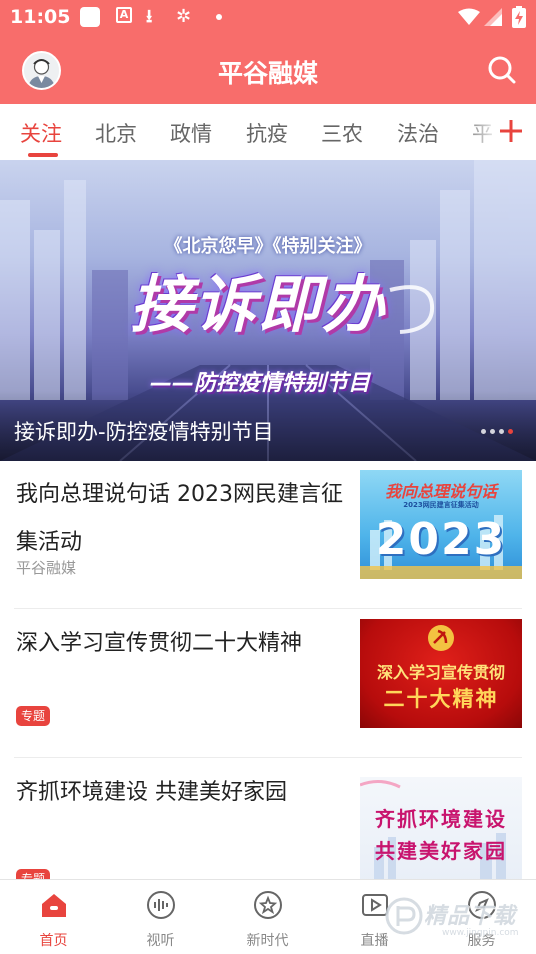 The width and height of the screenshot is (536, 954). What do you see at coordinates (511, 131) in the screenshot?
I see `add-channel-icon` at bounding box center [511, 131].